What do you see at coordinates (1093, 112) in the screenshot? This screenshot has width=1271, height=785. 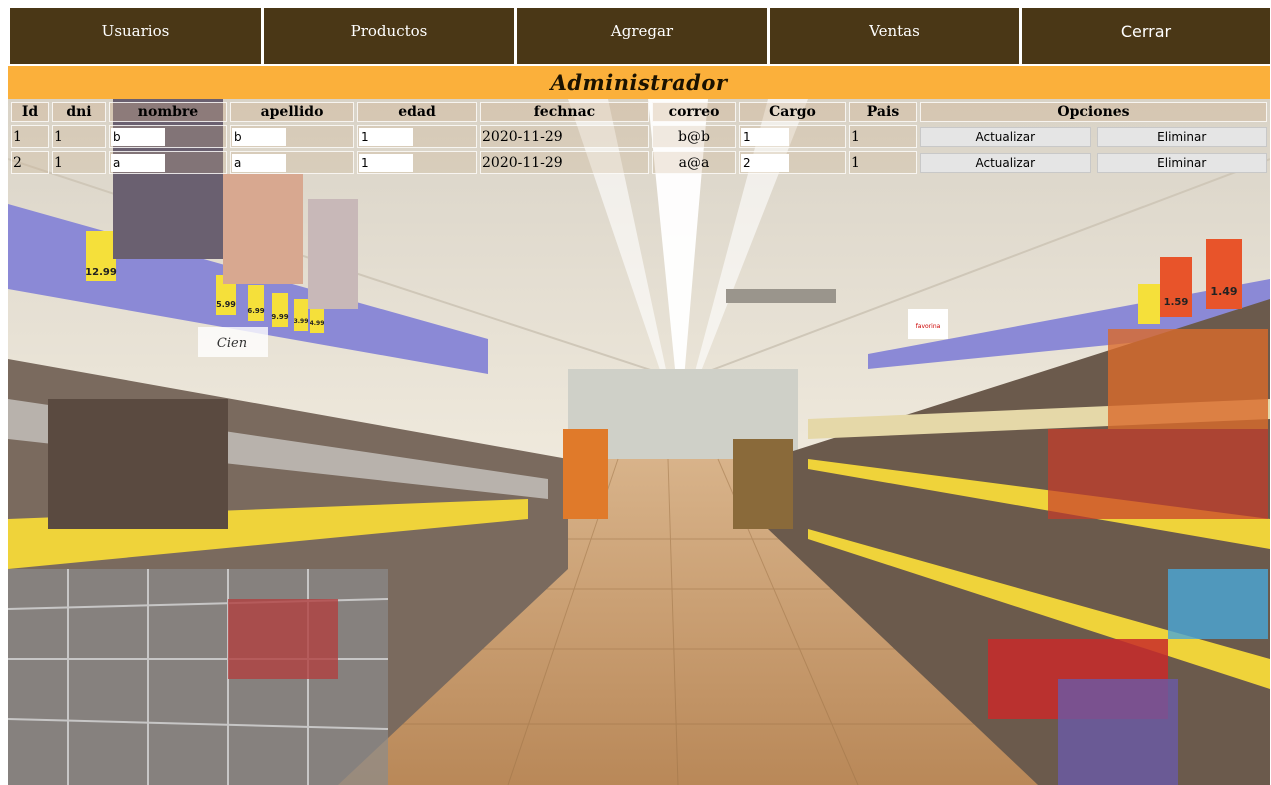 I see `col-opciones-header: Opciones` at bounding box center [1093, 112].